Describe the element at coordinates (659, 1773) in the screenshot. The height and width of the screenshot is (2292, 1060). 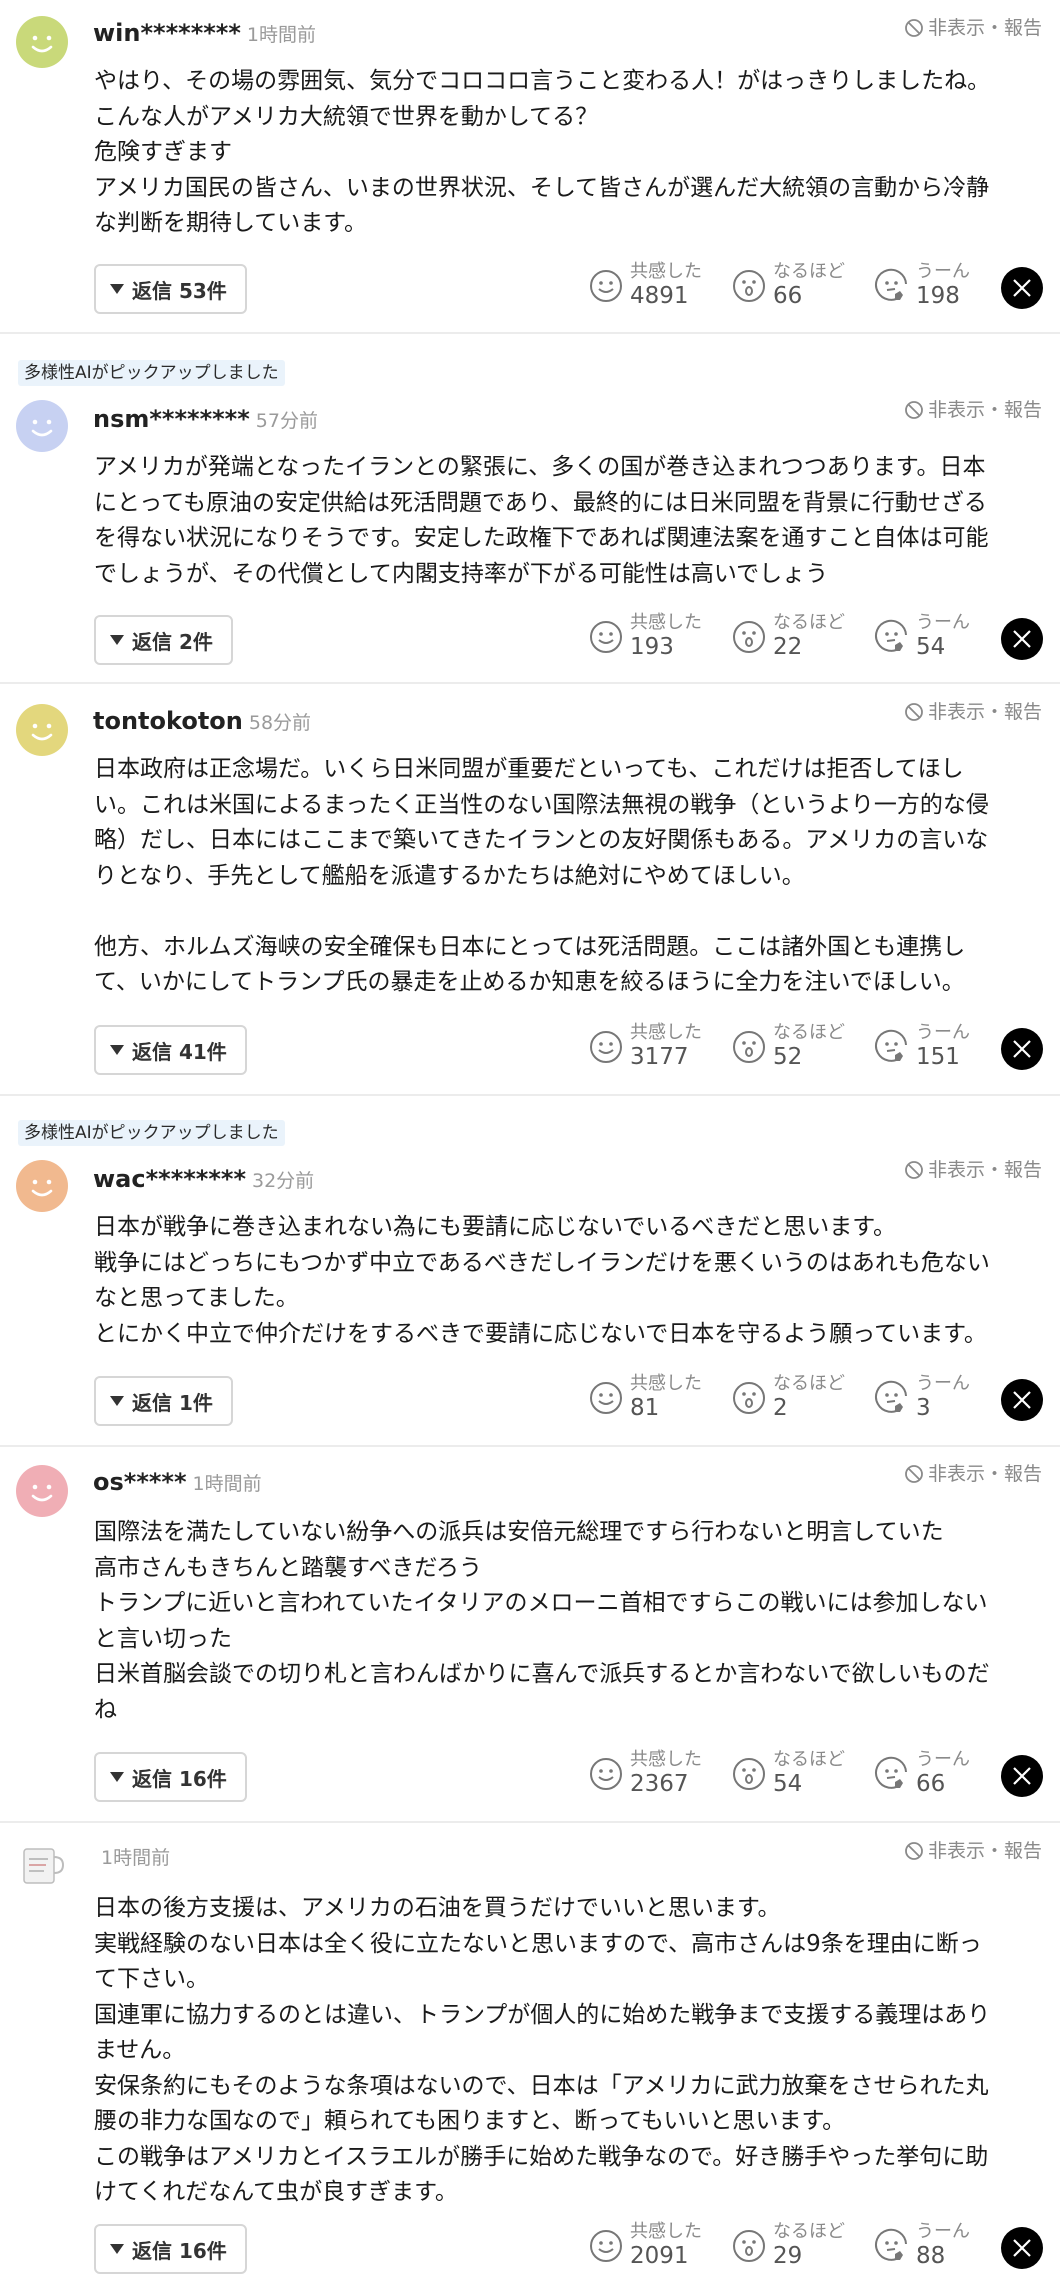
I see `empathy-button: 共感した 2367` at that location.